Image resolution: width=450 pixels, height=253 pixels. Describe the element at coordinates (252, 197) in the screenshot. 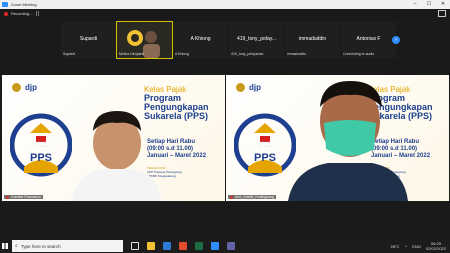

I see `participant-name-tag: Arm_Arabitt_Kadingkang` at that location.